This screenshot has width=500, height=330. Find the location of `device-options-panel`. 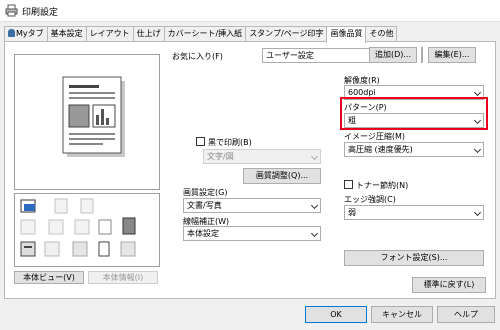

device-options-panel is located at coordinates (87, 230).